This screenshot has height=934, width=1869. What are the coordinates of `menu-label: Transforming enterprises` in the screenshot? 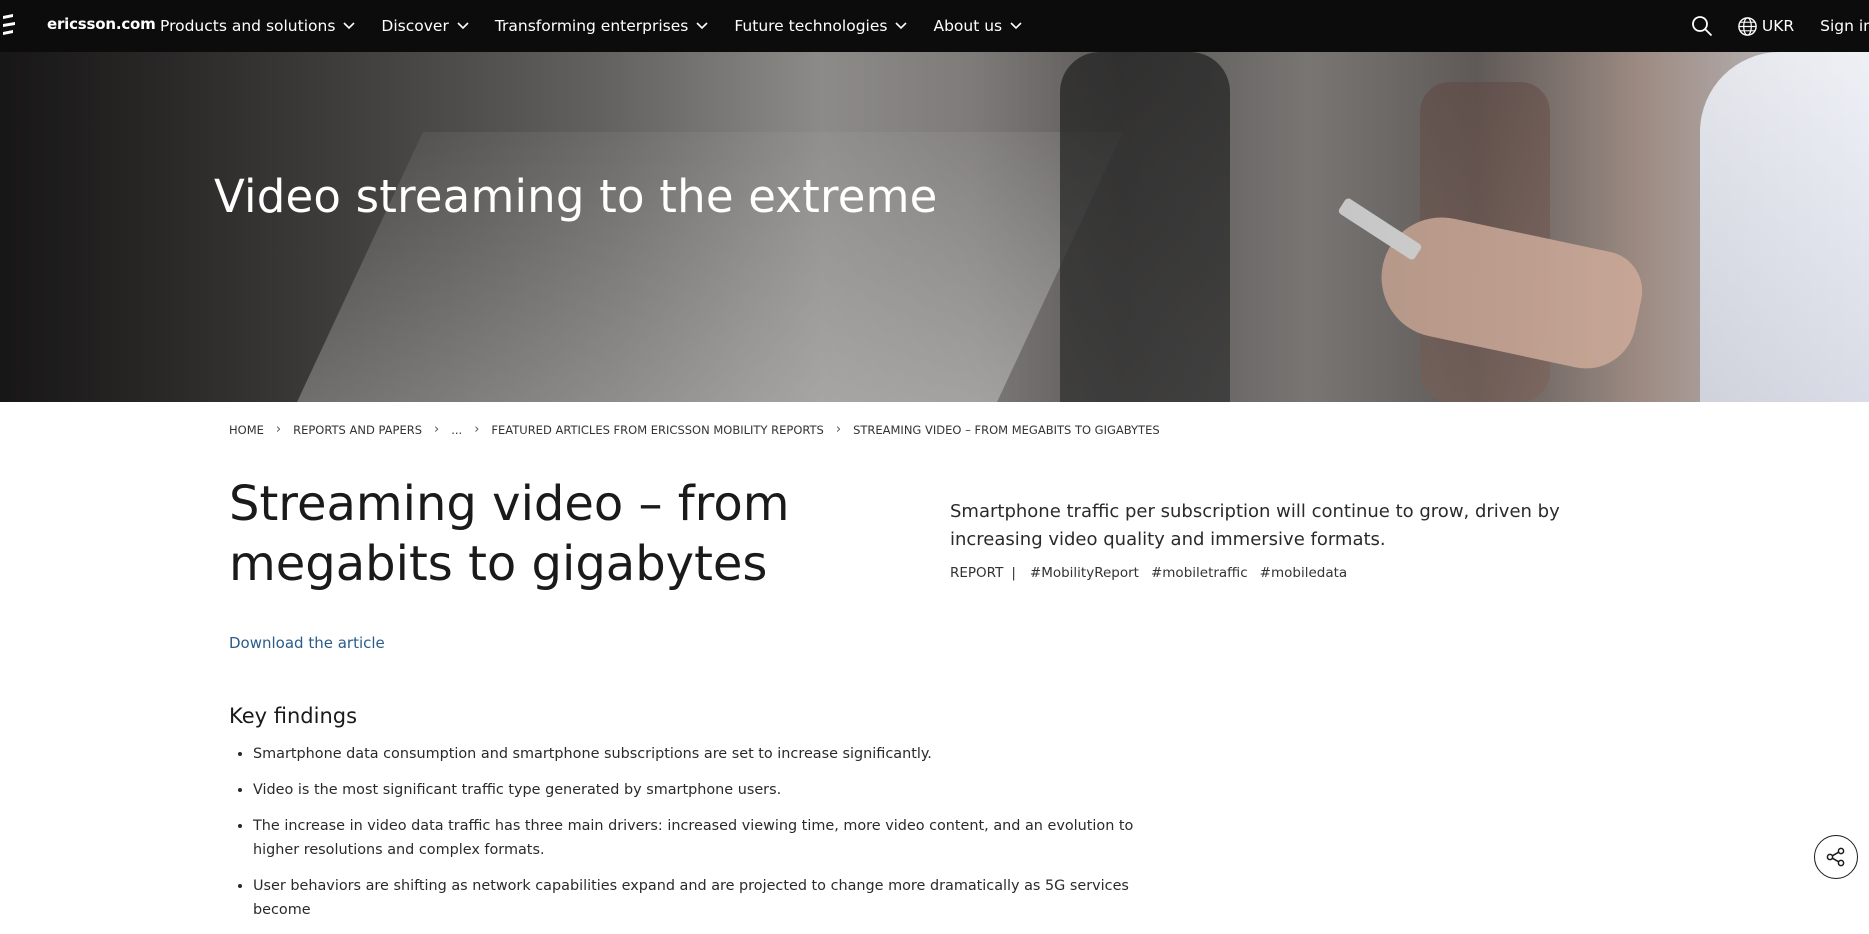 It's located at (591, 26).